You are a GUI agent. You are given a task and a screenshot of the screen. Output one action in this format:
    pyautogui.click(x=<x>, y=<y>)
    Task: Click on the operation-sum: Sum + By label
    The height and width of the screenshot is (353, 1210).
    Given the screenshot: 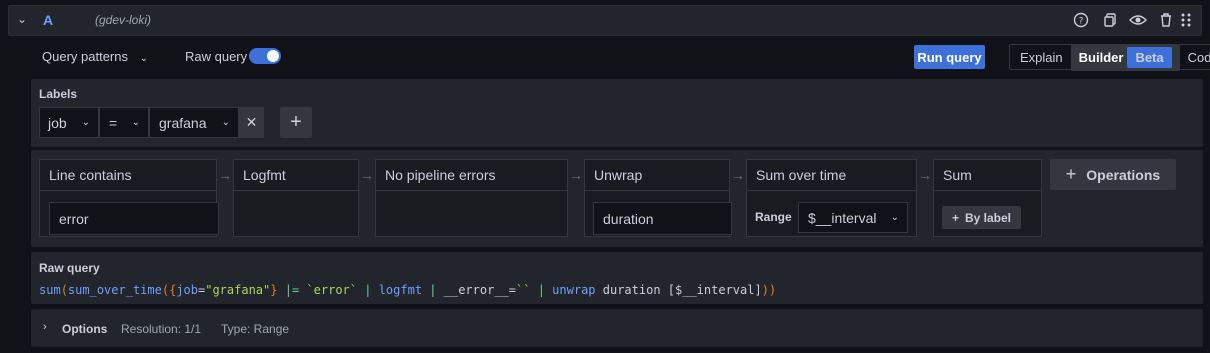 What is the action you would take?
    pyautogui.click(x=987, y=198)
    